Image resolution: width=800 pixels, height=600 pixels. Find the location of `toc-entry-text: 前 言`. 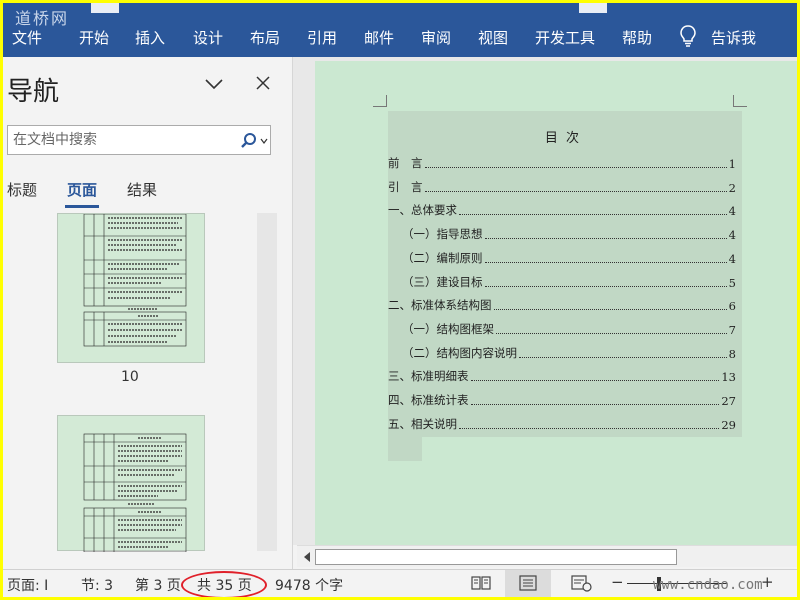

toc-entry-text: 前 言 is located at coordinates (405, 163).